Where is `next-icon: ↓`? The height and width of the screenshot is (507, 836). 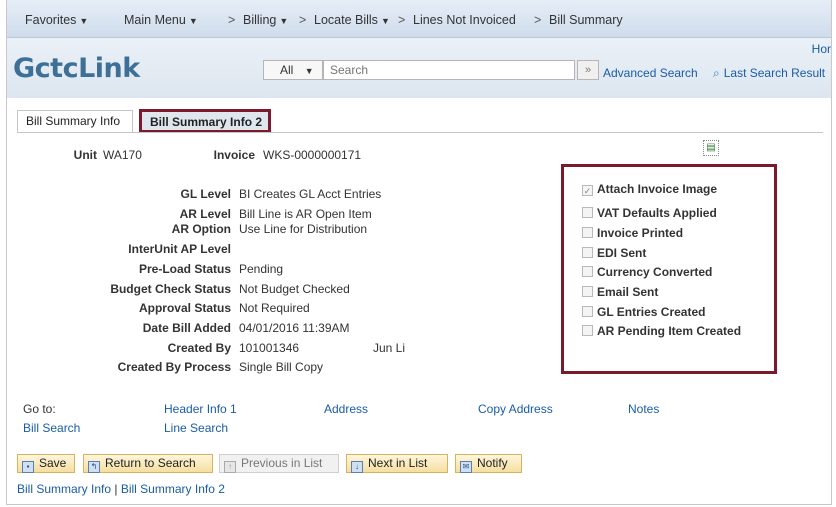
next-icon: ↓ is located at coordinates (357, 467).